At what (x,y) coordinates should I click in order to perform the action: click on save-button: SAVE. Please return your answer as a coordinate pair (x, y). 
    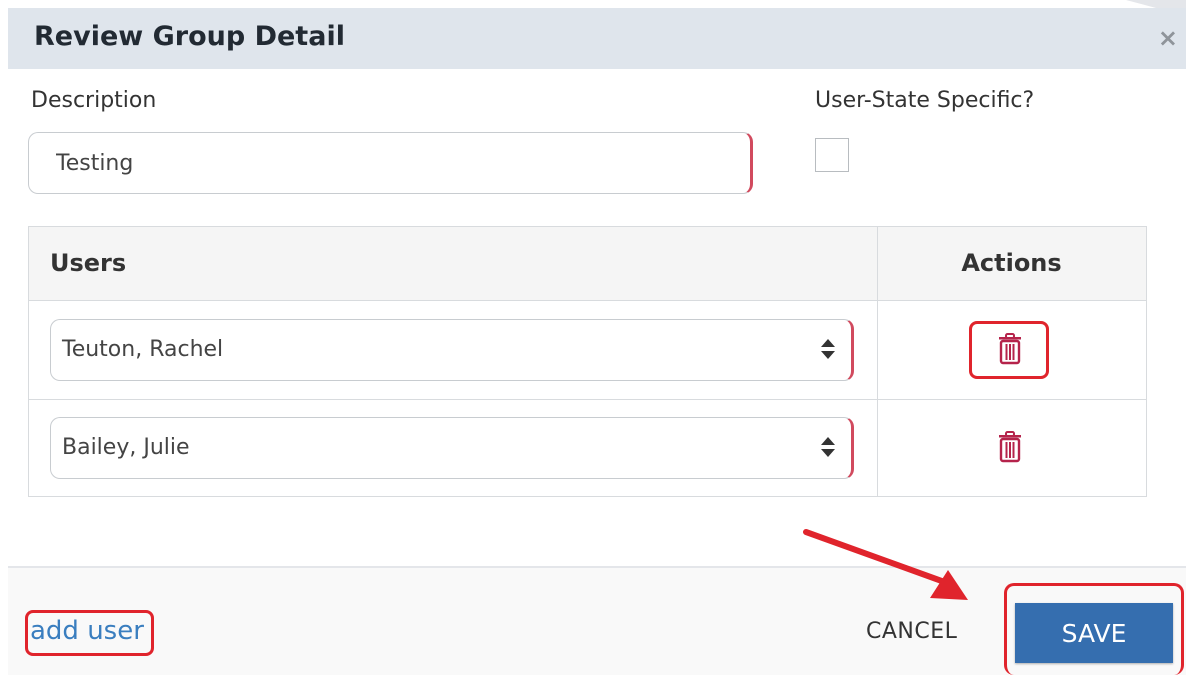
    Looking at the image, I should click on (1094, 633).